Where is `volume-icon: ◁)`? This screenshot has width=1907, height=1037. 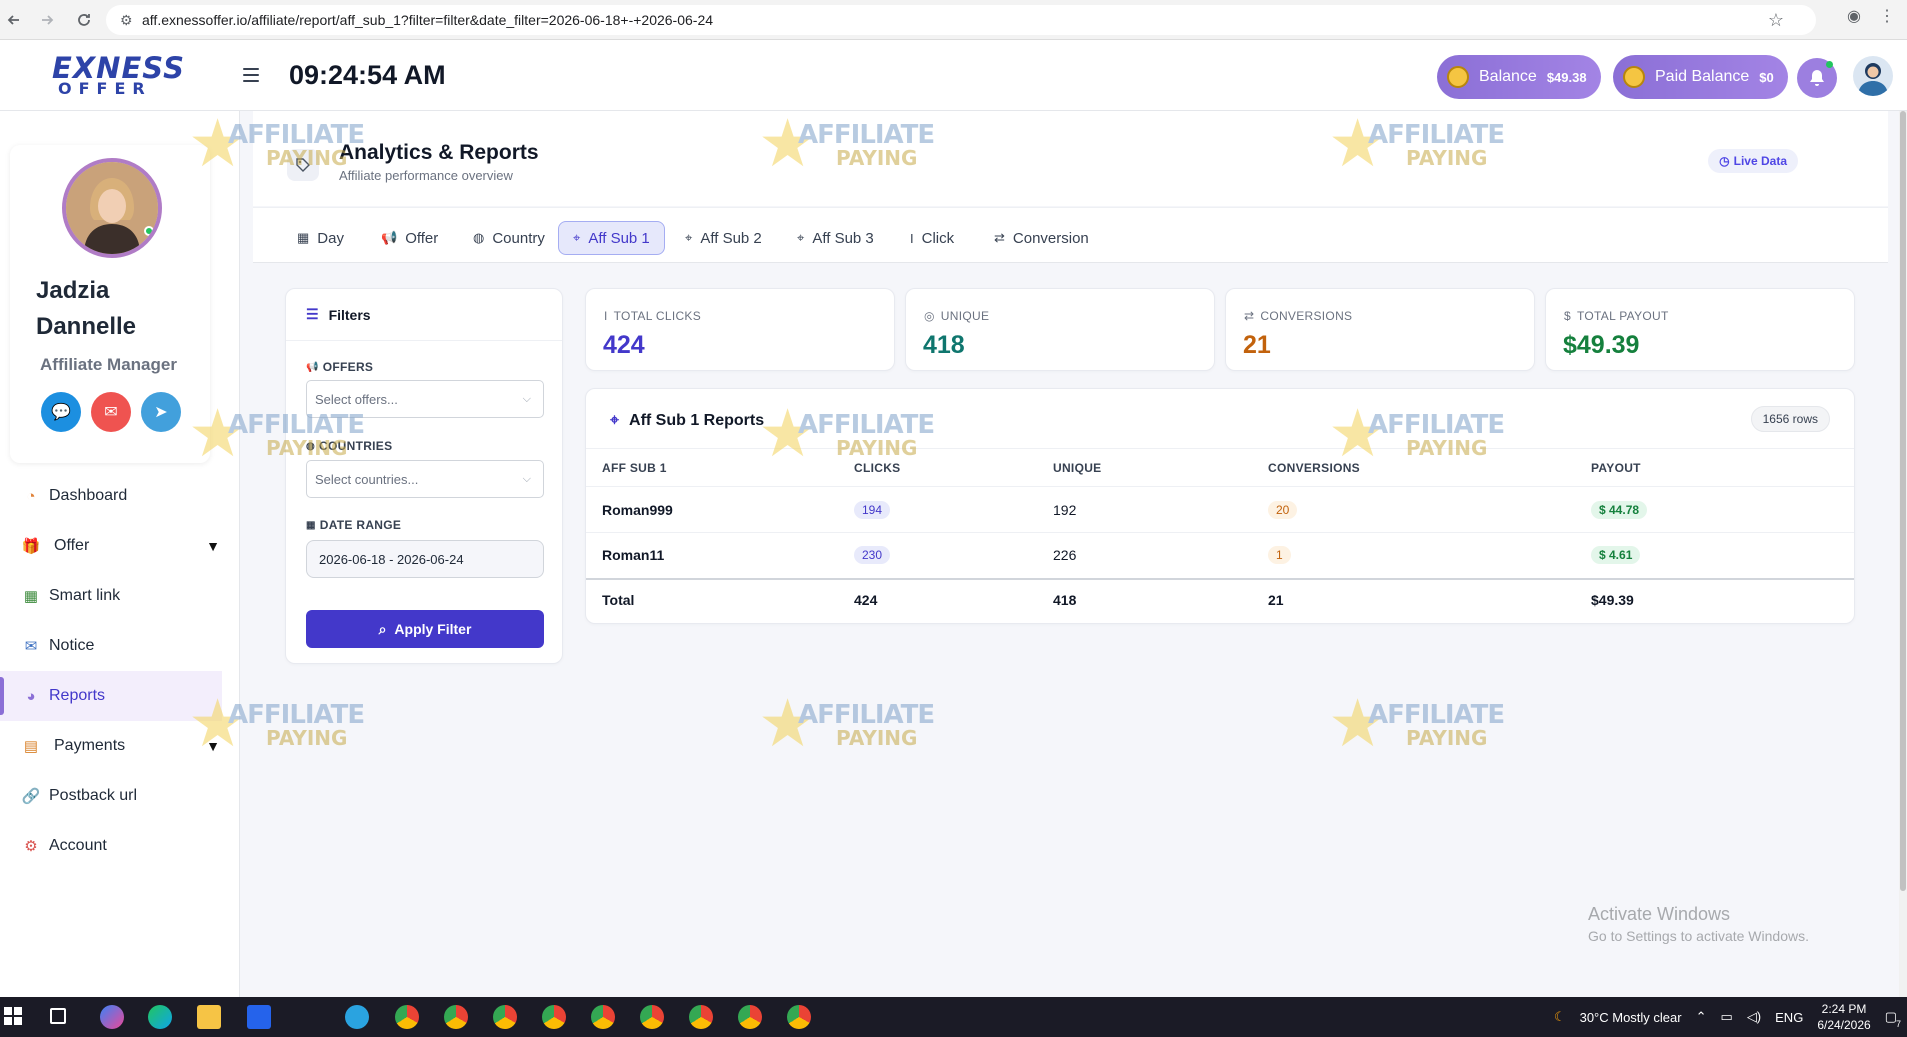 volume-icon: ◁) is located at coordinates (1754, 1017).